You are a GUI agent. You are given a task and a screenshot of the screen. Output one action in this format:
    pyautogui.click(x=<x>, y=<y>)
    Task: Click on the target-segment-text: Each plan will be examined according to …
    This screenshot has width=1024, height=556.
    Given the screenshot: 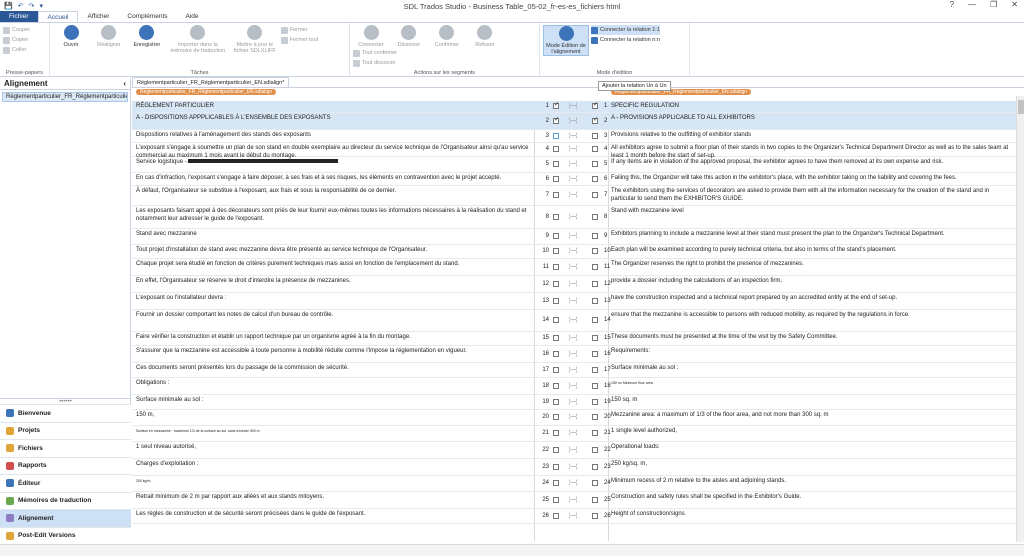 What is the action you would take?
    pyautogui.click(x=811, y=251)
    